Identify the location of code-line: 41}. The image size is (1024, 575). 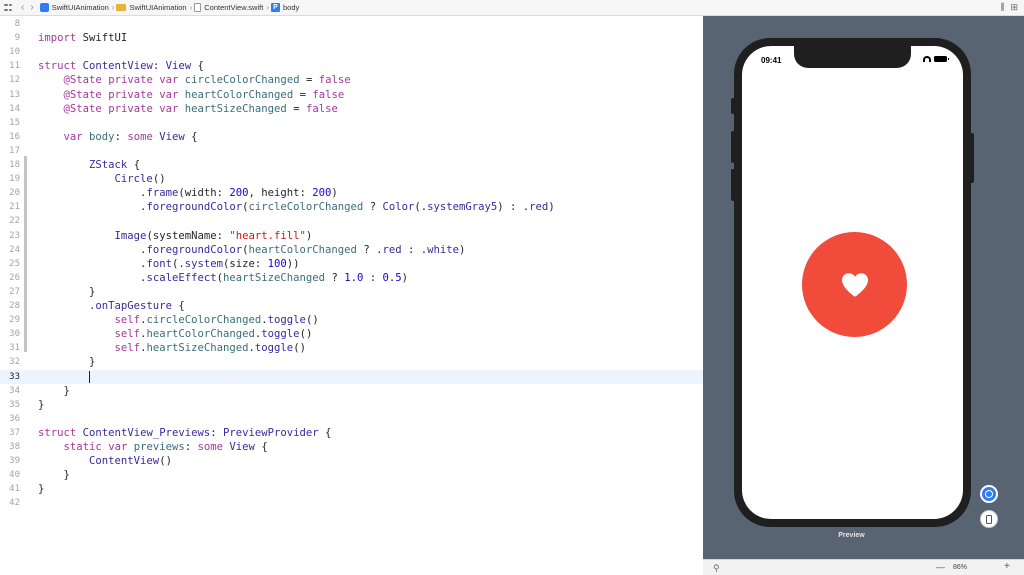
(351, 489).